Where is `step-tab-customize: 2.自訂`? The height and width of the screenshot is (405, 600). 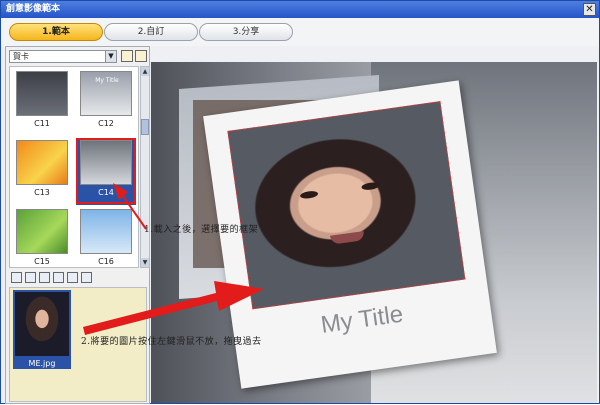 step-tab-customize: 2.自訂 is located at coordinates (151, 32).